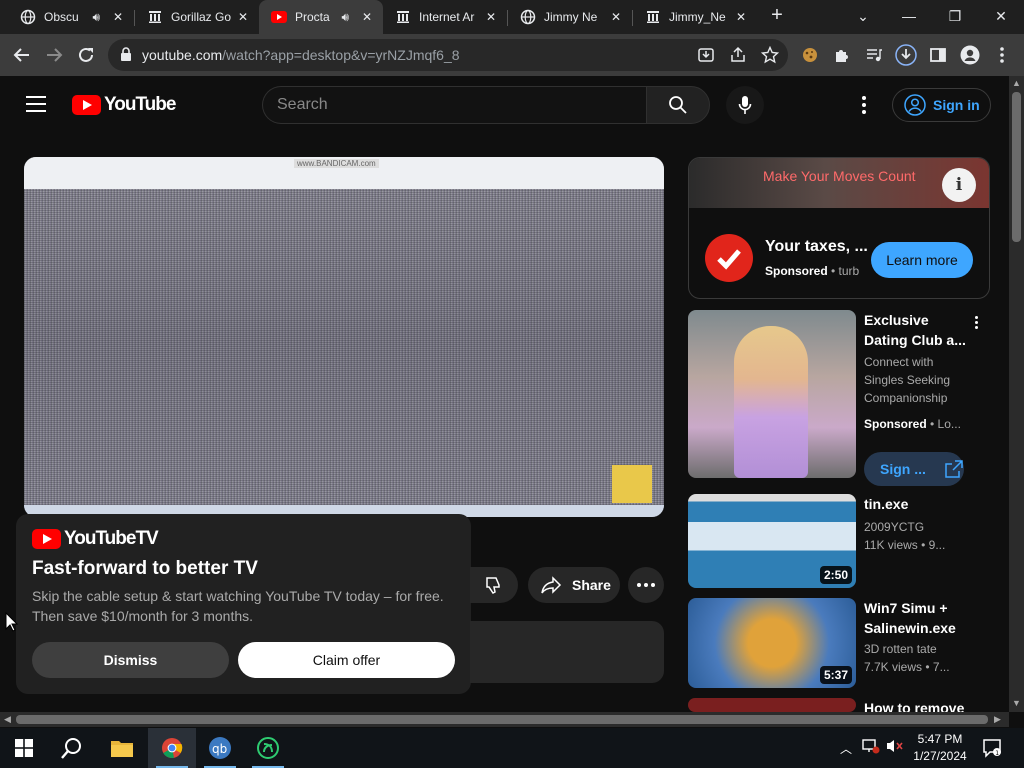  I want to click on voice-search-button, so click(745, 105).